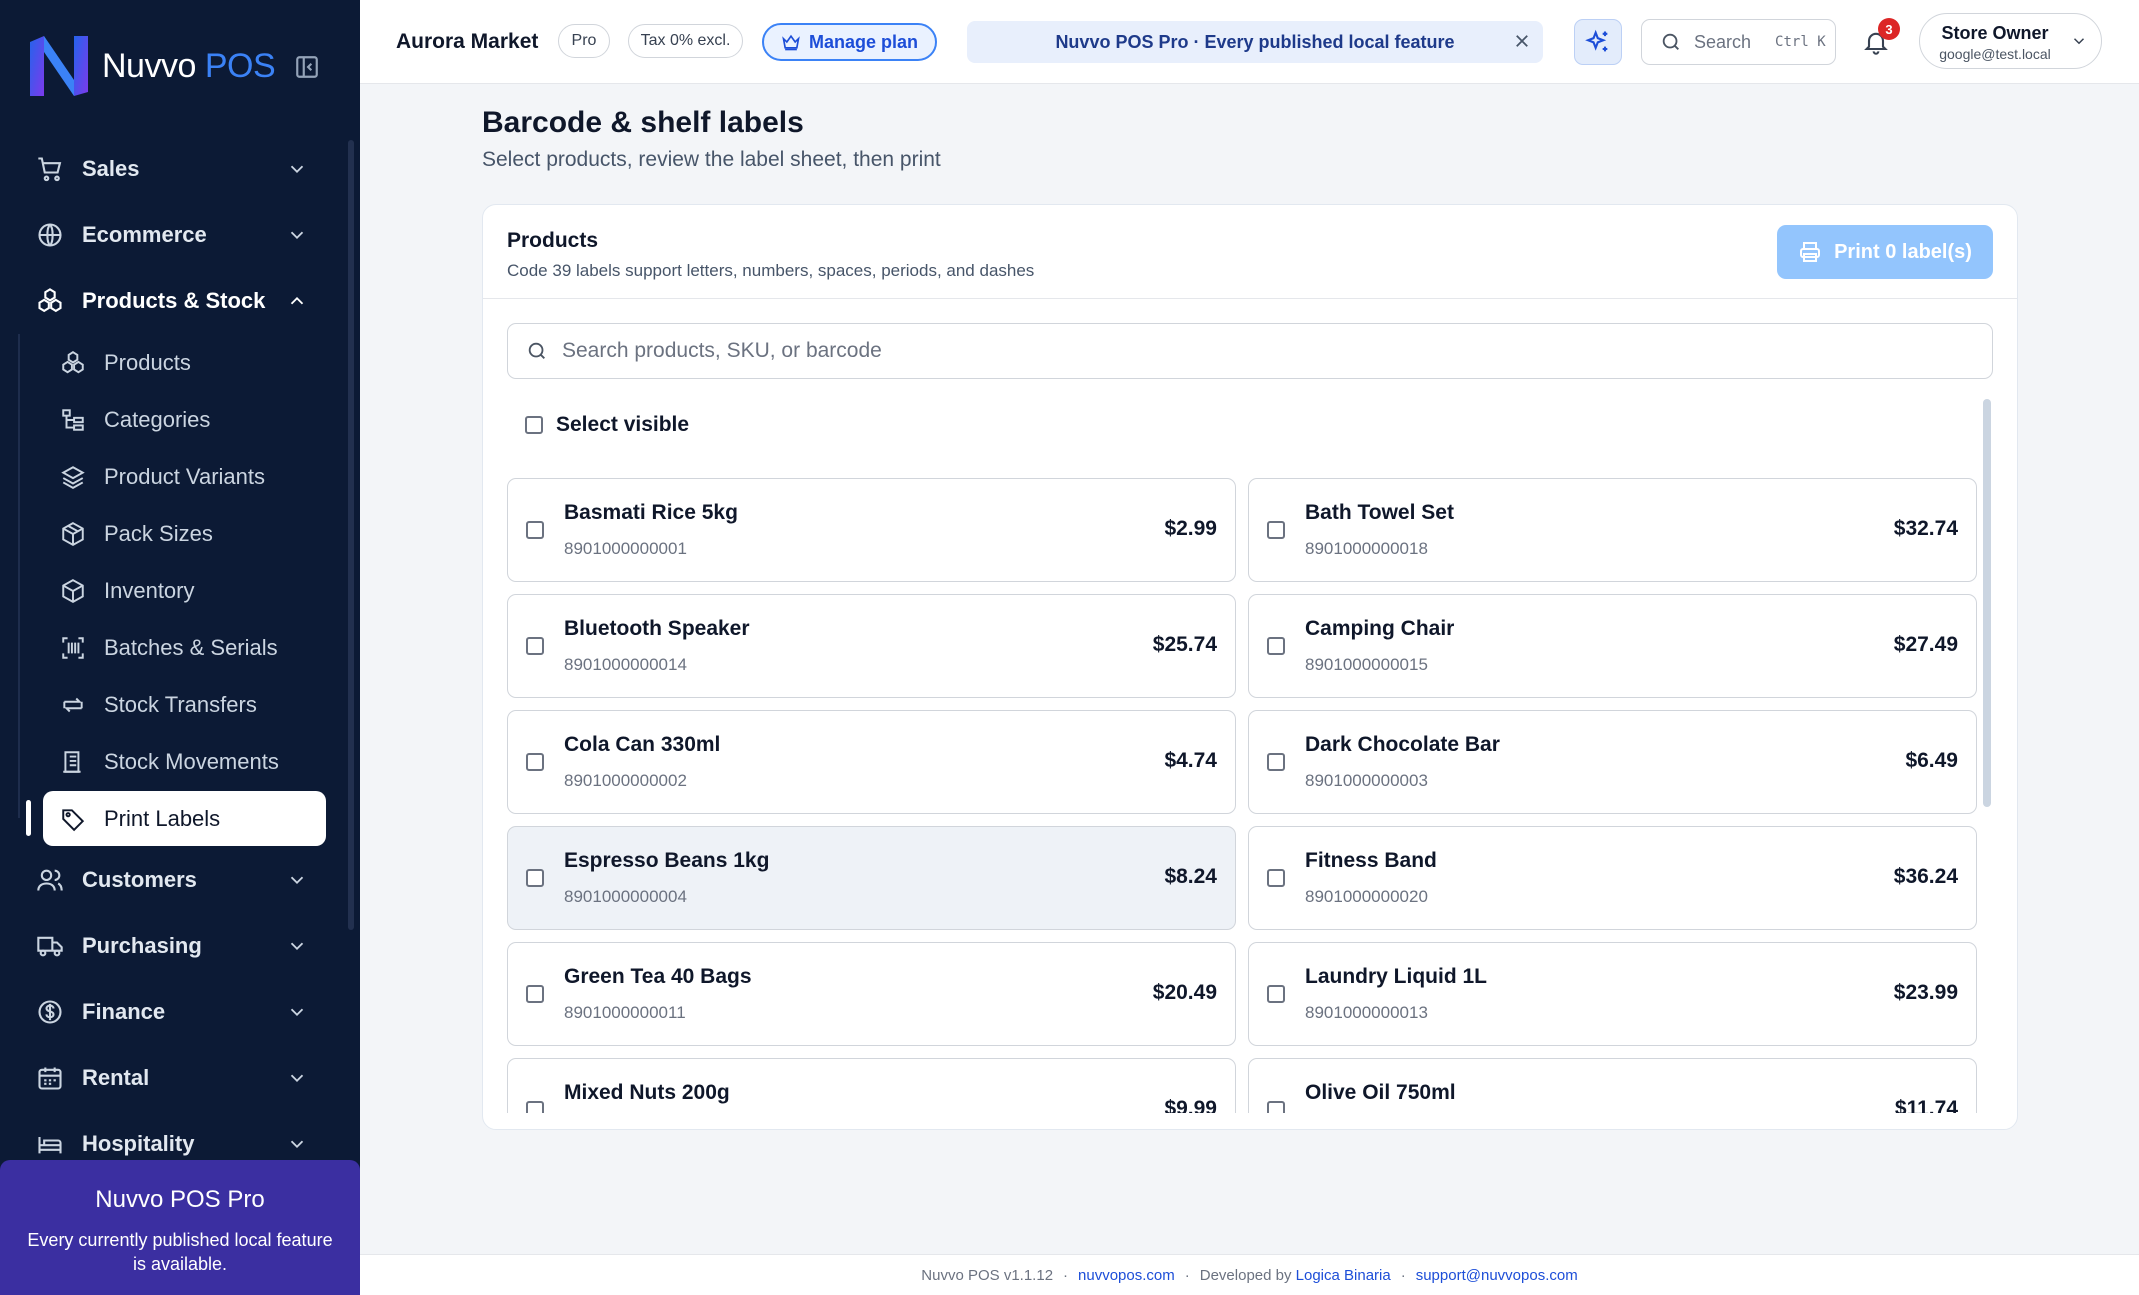 The image size is (2139, 1295). I want to click on product-card: Bath Towel Set 8901000000018 $32.74, so click(1612, 530).